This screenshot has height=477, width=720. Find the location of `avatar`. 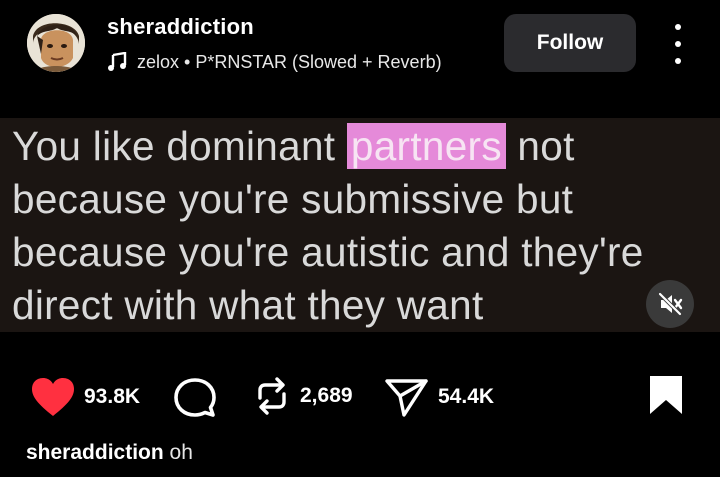

avatar is located at coordinates (56, 43).